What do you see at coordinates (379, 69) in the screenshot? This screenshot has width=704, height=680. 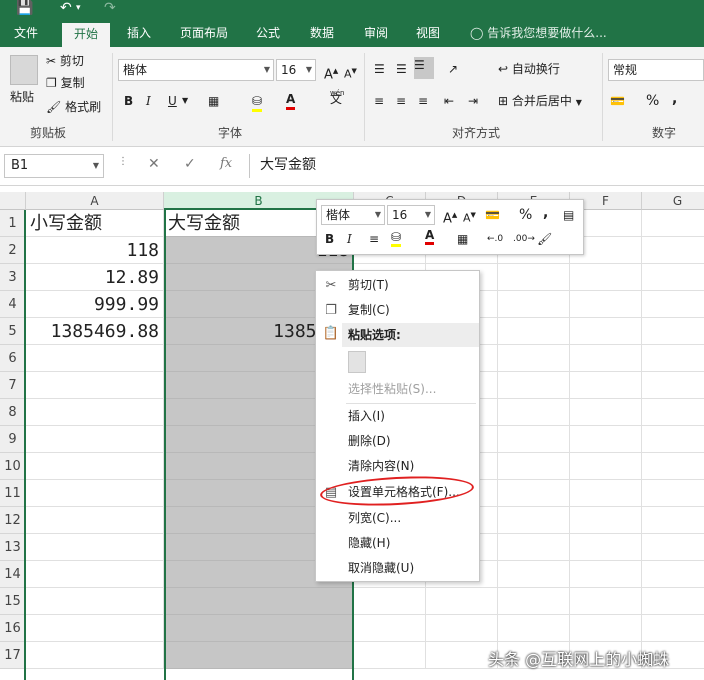 I see `align-top-icon: ☰` at bounding box center [379, 69].